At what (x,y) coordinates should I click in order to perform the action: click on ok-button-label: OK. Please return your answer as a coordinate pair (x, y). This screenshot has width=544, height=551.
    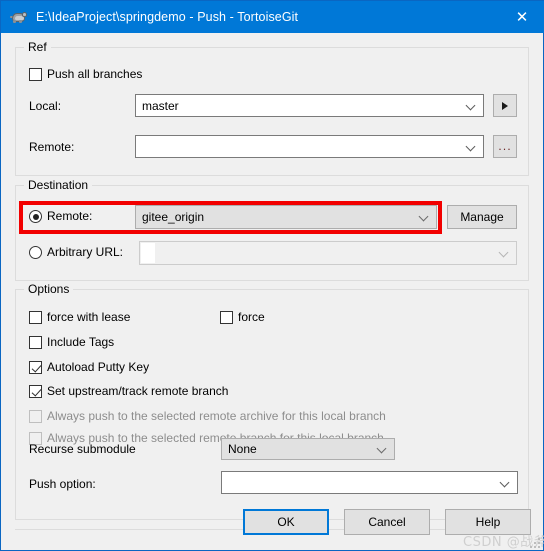
    Looking at the image, I should click on (286, 522).